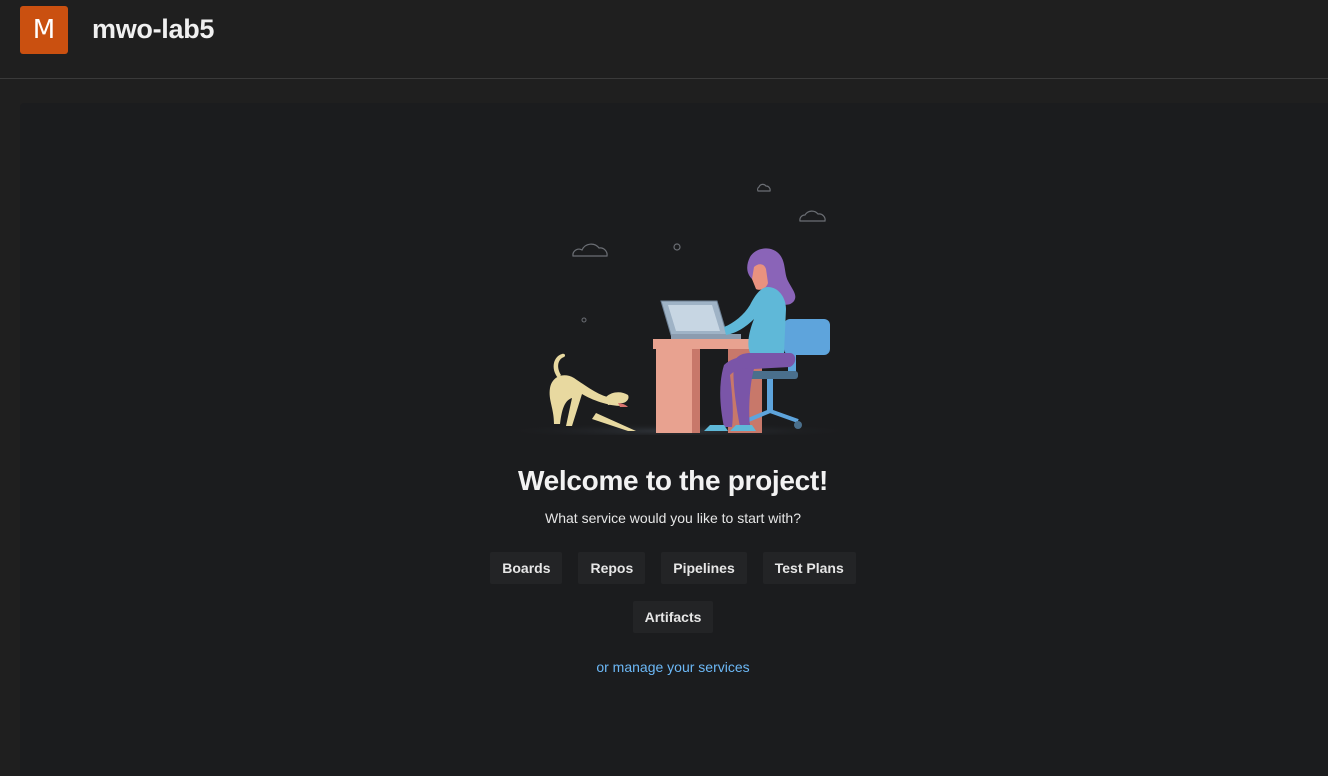 The width and height of the screenshot is (1328, 776). What do you see at coordinates (44, 30) in the screenshot?
I see `project-avatar: M` at bounding box center [44, 30].